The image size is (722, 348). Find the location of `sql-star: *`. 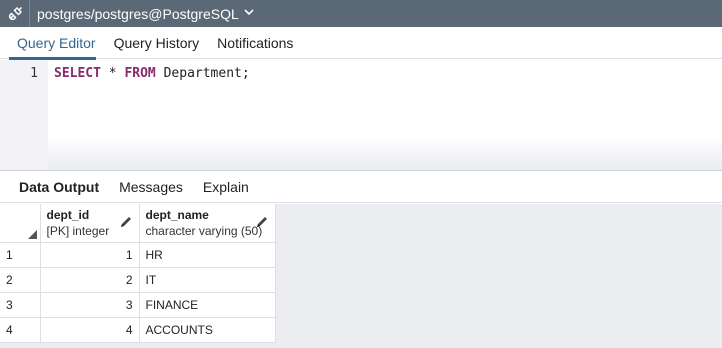

sql-star: * is located at coordinates (112, 73).